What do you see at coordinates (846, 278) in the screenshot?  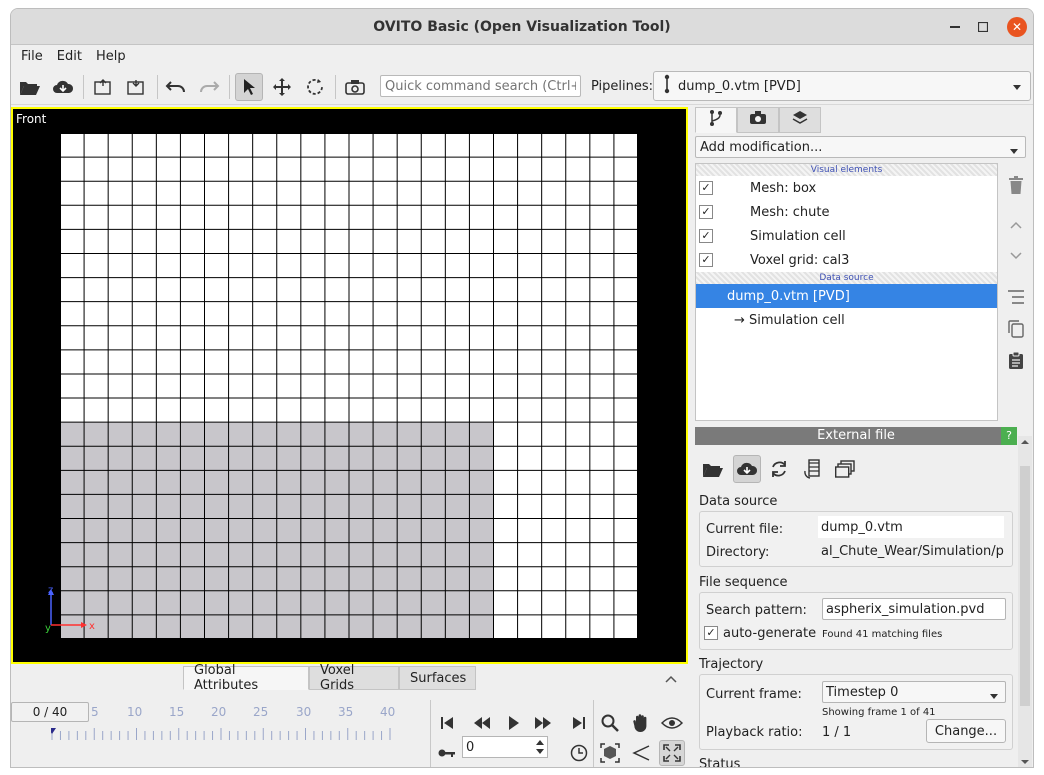 I see `data-source-header: Data source` at bounding box center [846, 278].